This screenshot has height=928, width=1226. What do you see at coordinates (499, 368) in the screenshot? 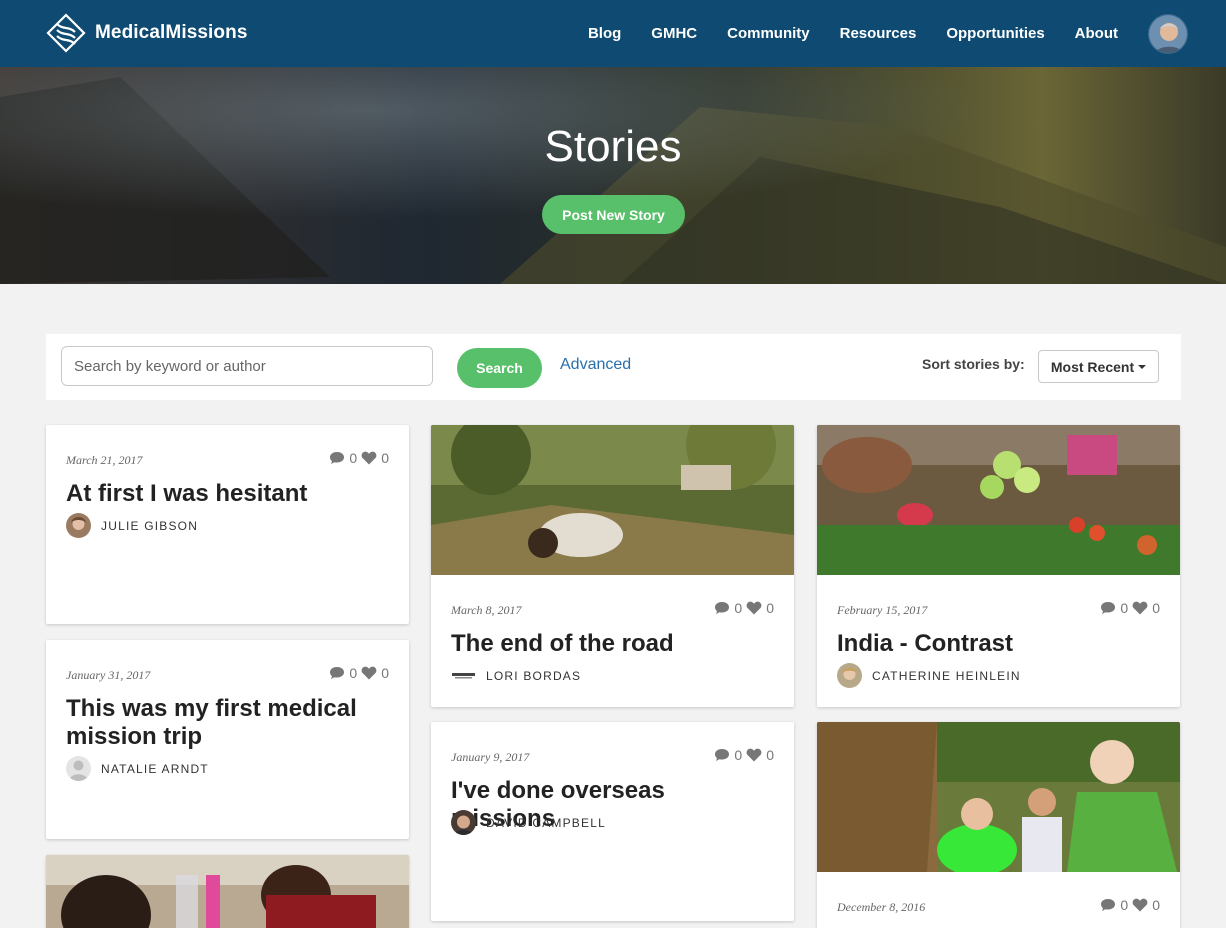
I see `search-button: Search` at bounding box center [499, 368].